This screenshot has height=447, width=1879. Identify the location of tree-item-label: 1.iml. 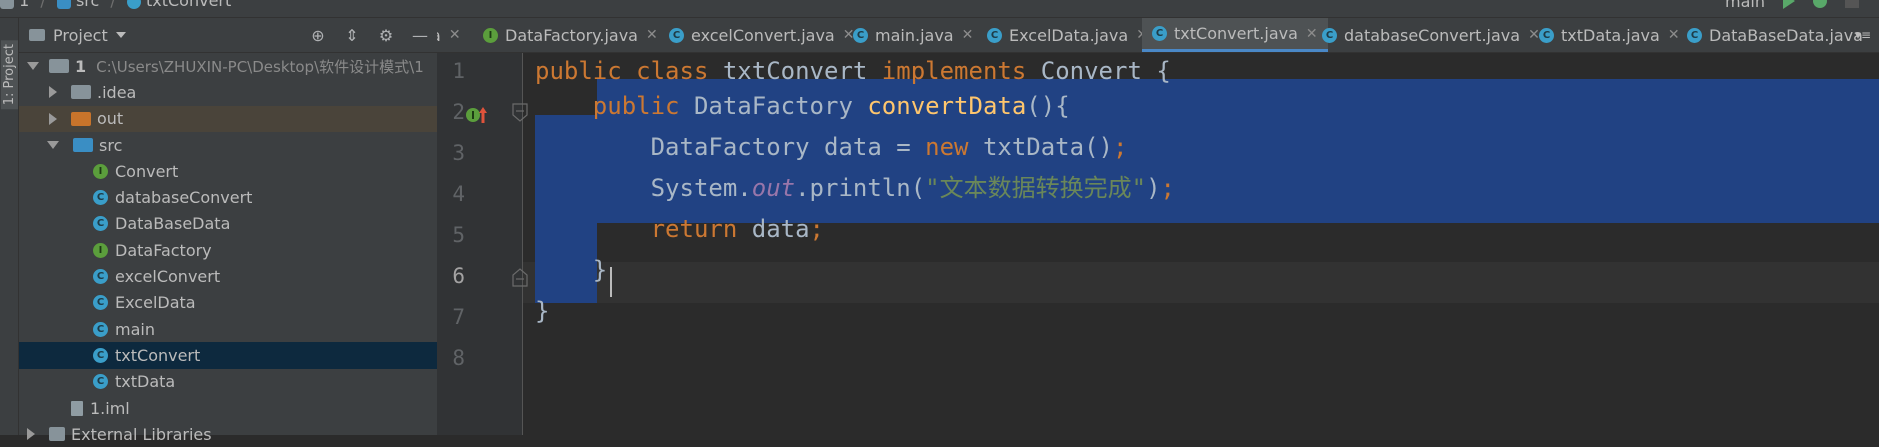
(110, 408).